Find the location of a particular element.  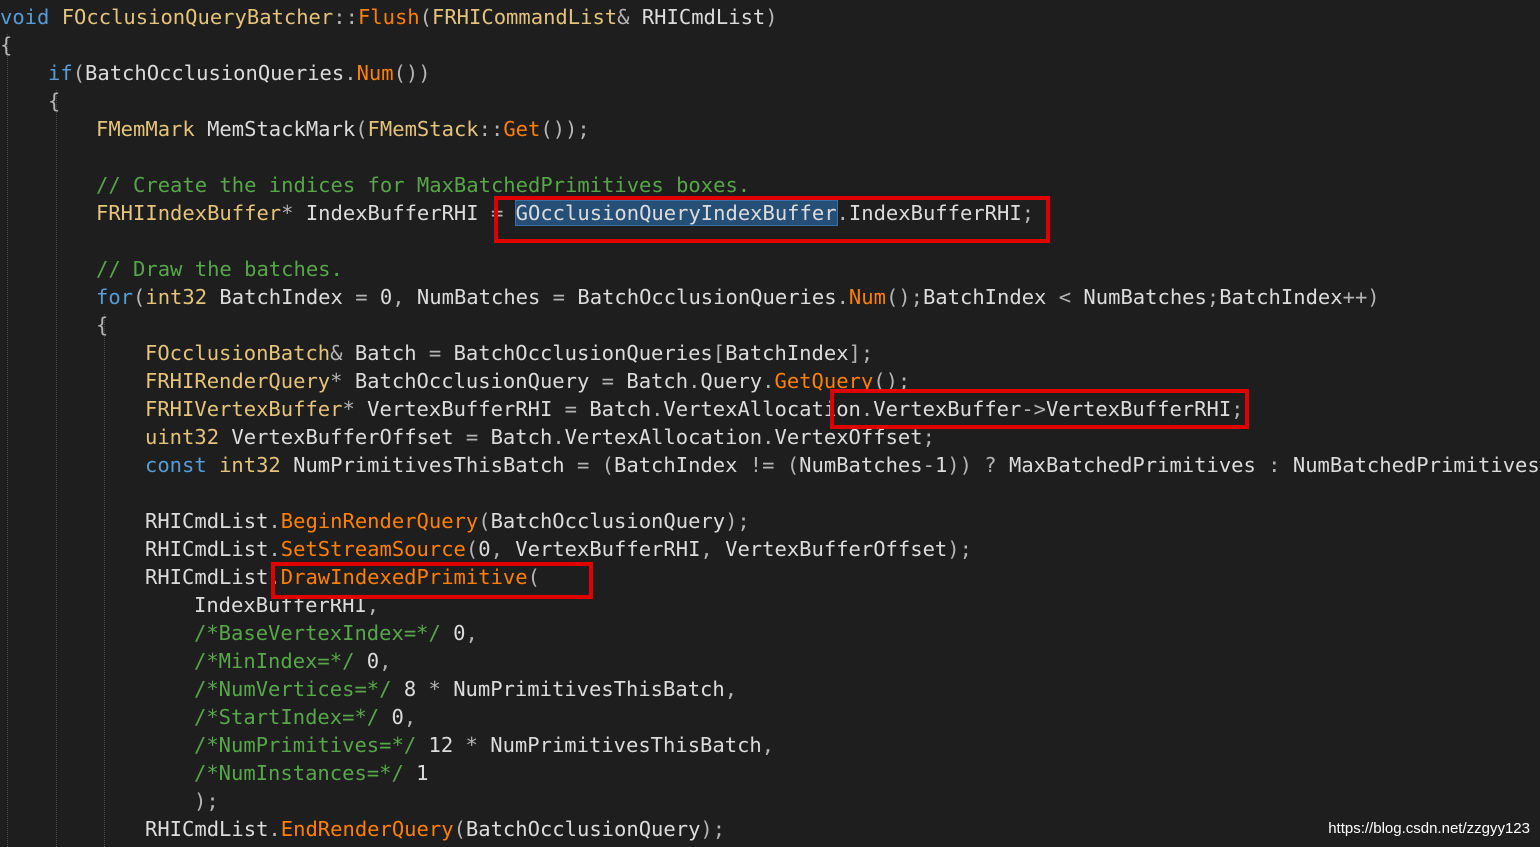

code-token: [ is located at coordinates (719, 353).